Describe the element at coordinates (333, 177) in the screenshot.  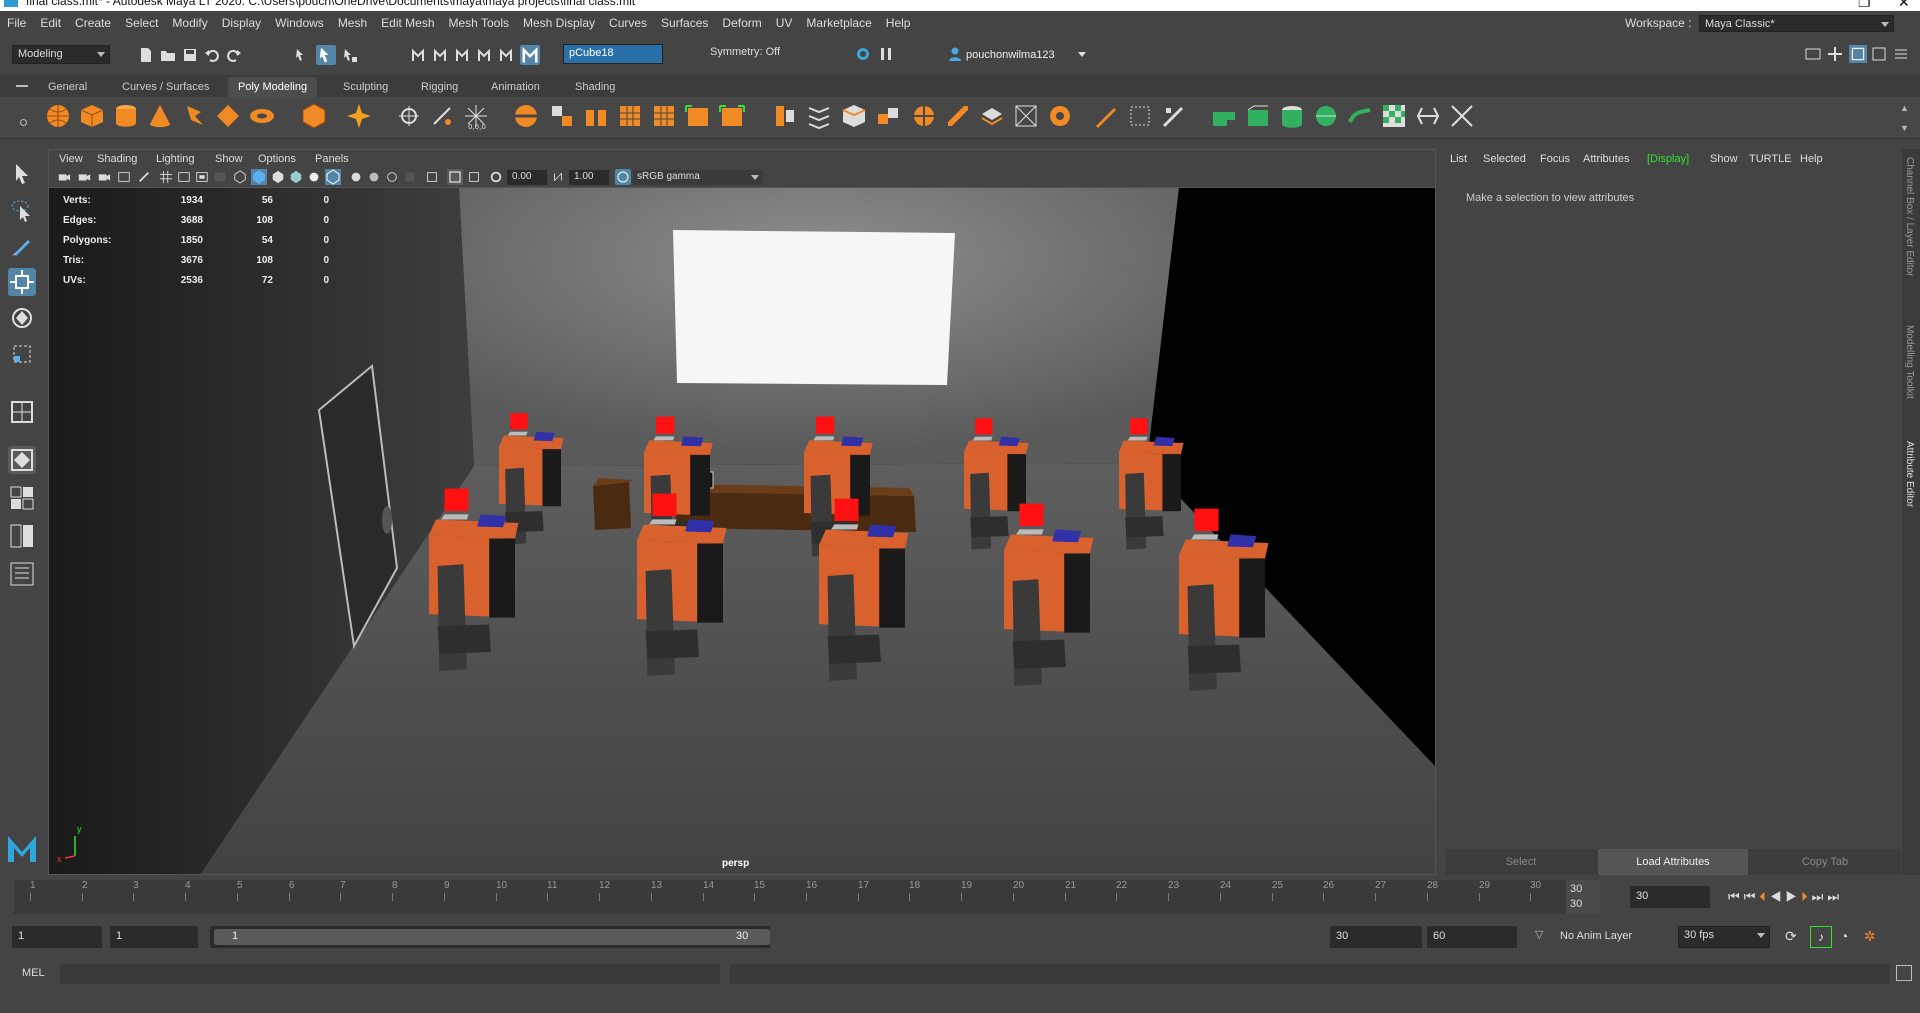
I see `xray-icon` at that location.